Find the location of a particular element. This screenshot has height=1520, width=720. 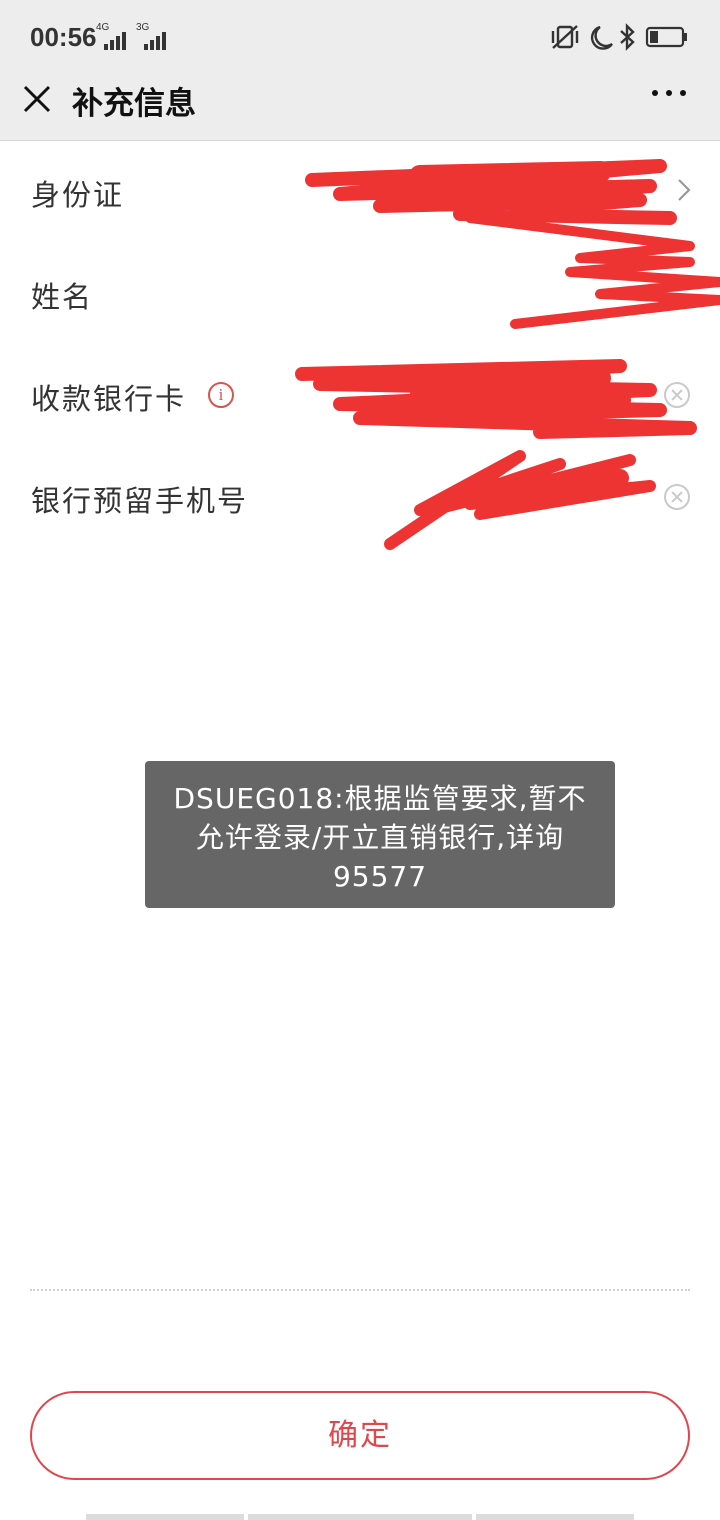

id-card-label: 身份证 is located at coordinates (78, 195).